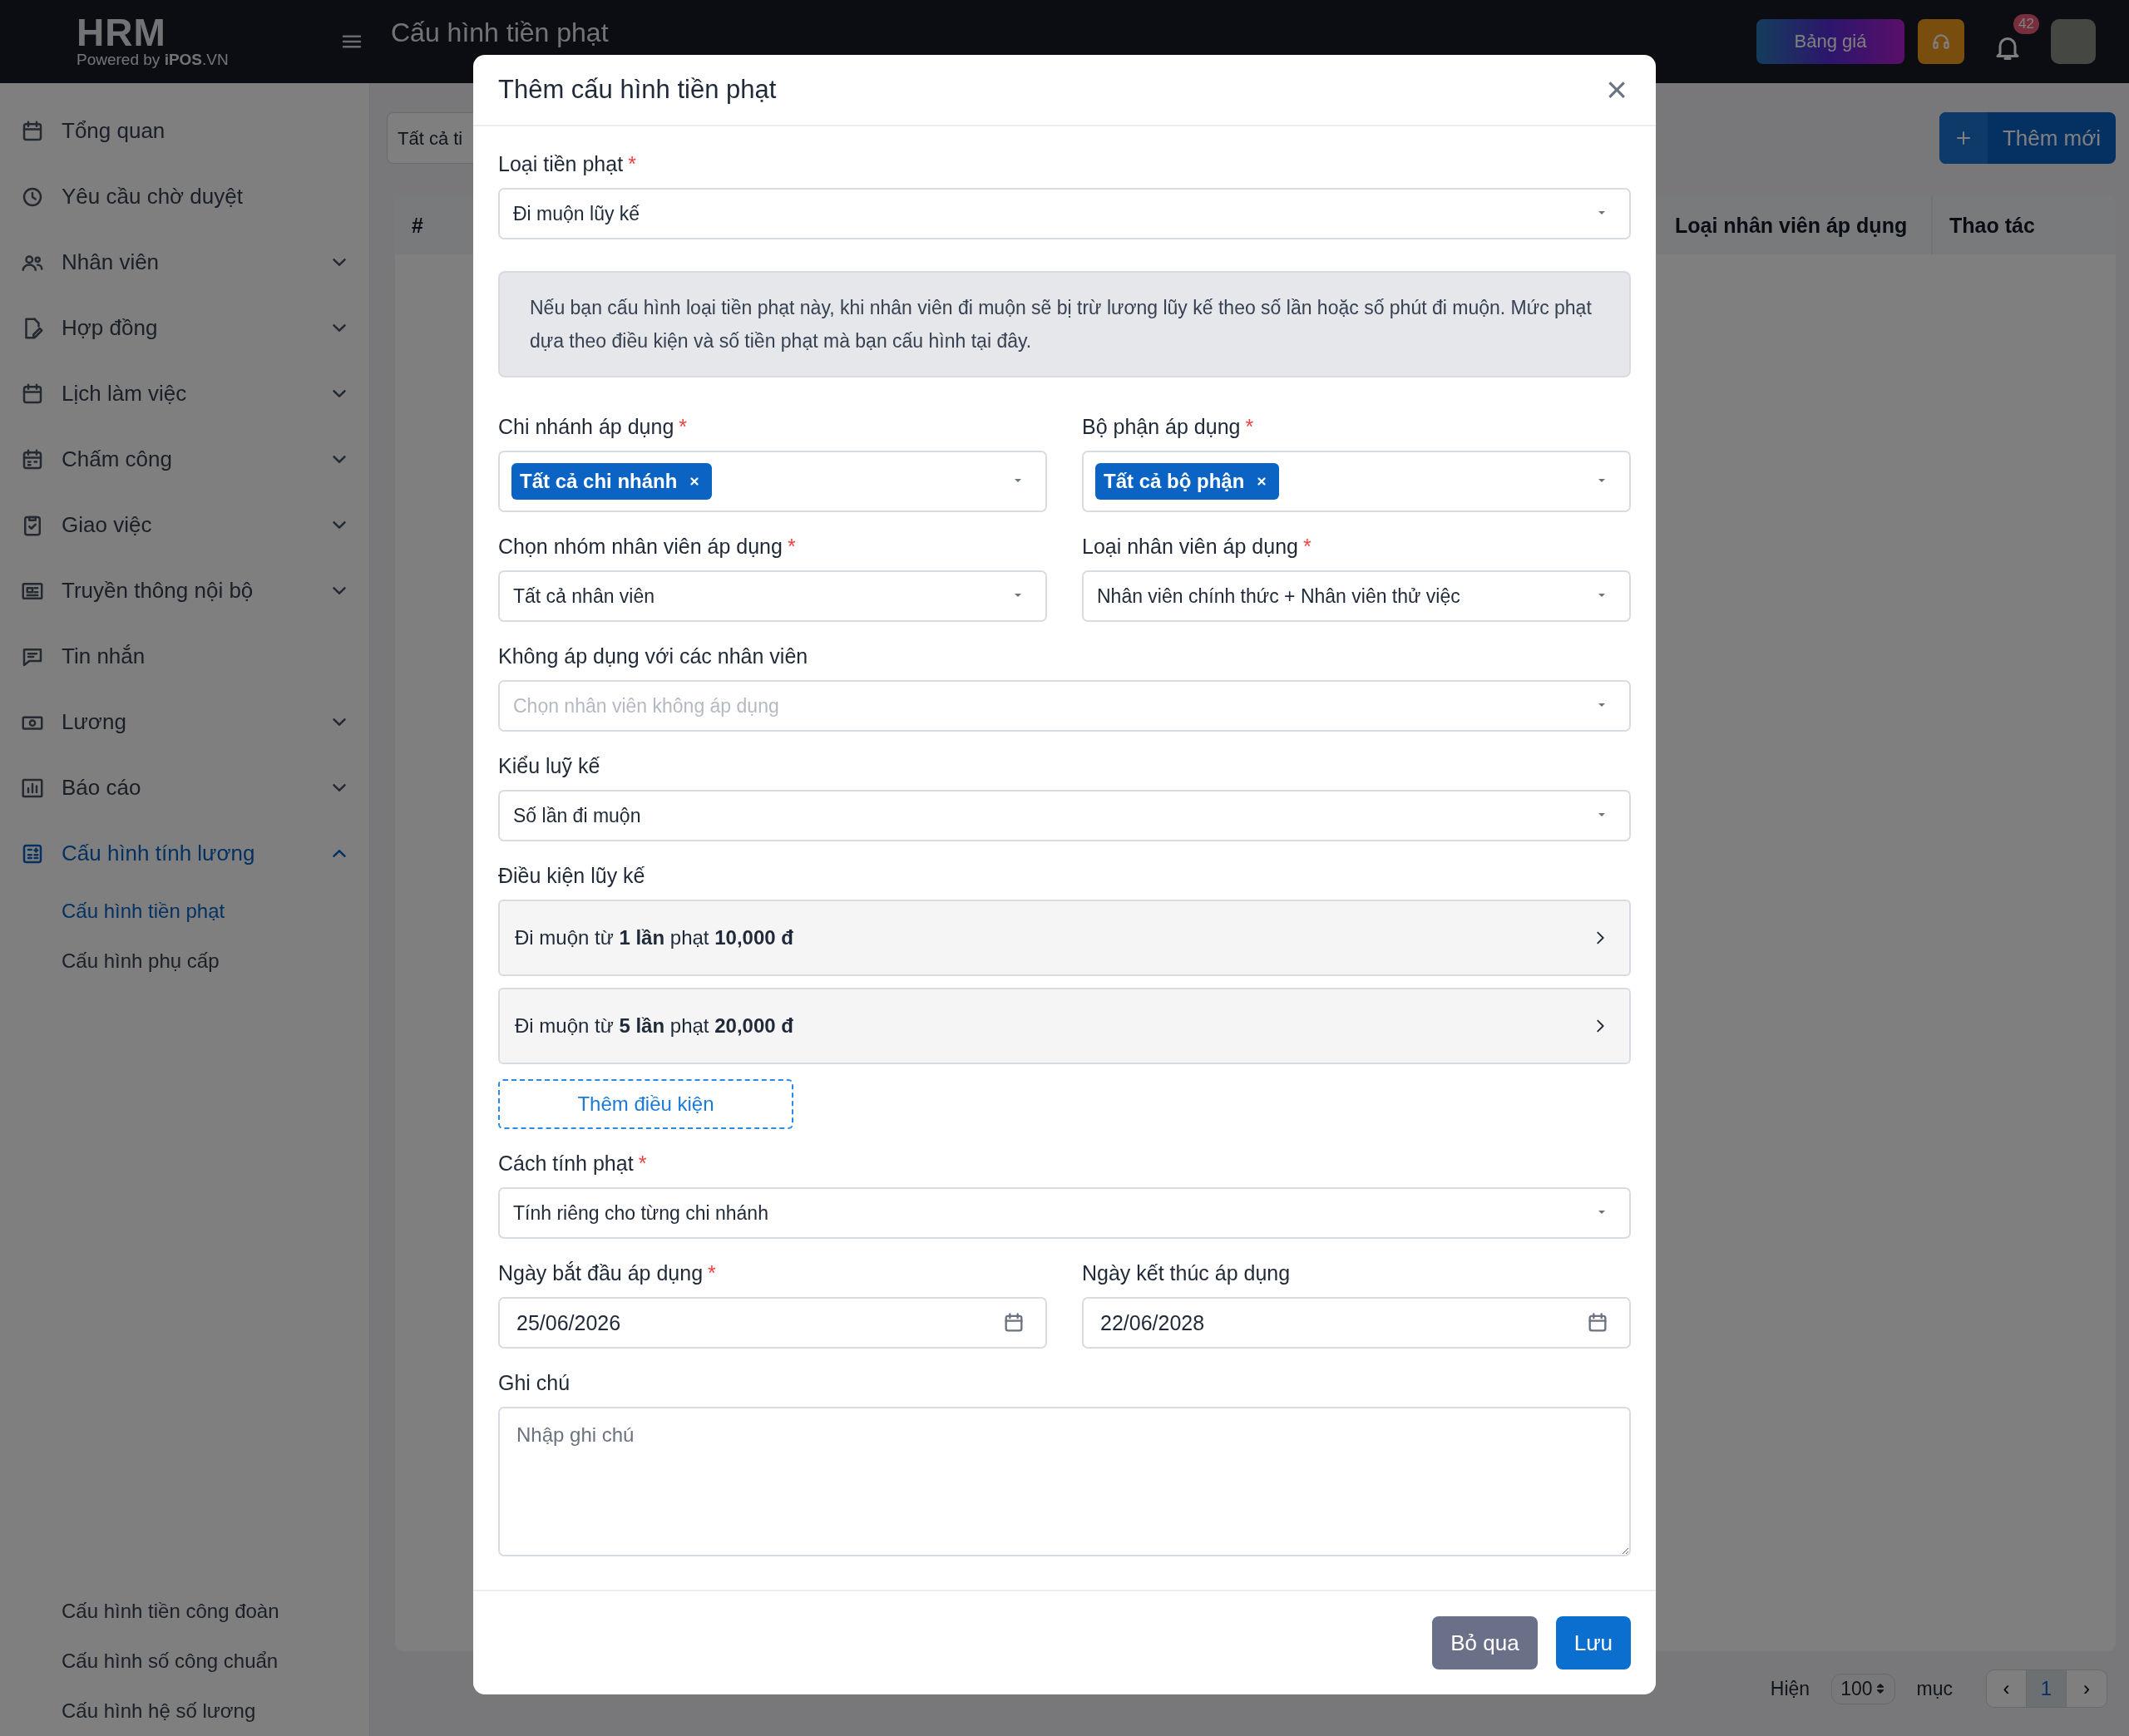 The image size is (2129, 1736). I want to click on show-label: Hiện, so click(1790, 1688).